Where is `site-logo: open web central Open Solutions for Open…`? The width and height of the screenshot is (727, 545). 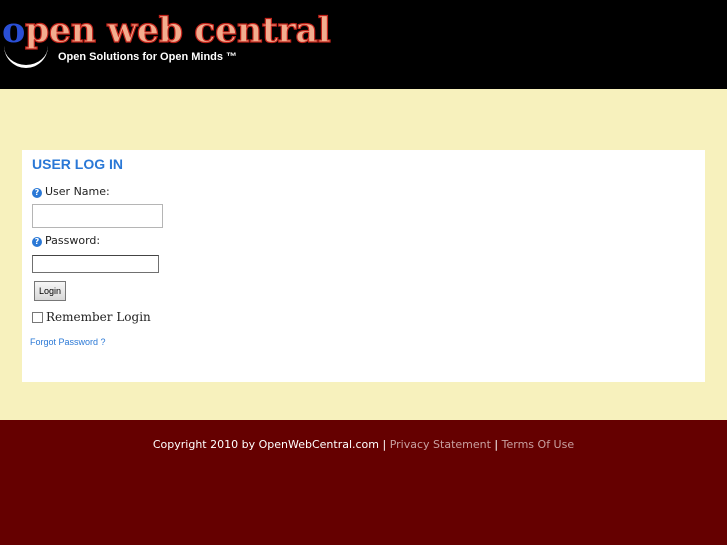 site-logo: open web central Open Solutions for Open… is located at coordinates (166, 43).